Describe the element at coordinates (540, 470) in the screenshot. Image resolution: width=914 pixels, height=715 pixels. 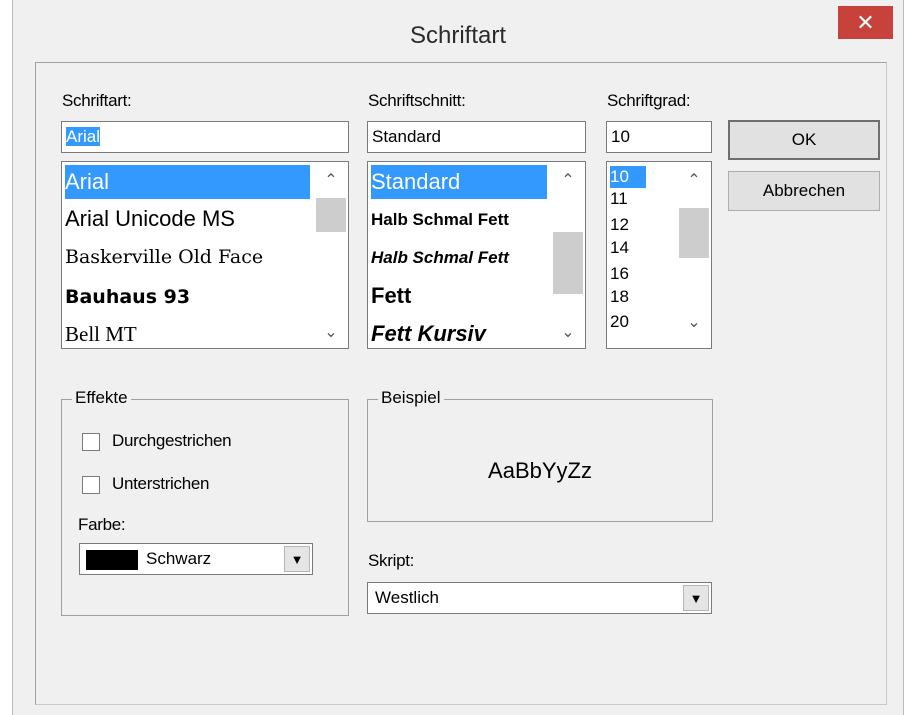
I see `sample-text: AaBbYyZz` at that location.